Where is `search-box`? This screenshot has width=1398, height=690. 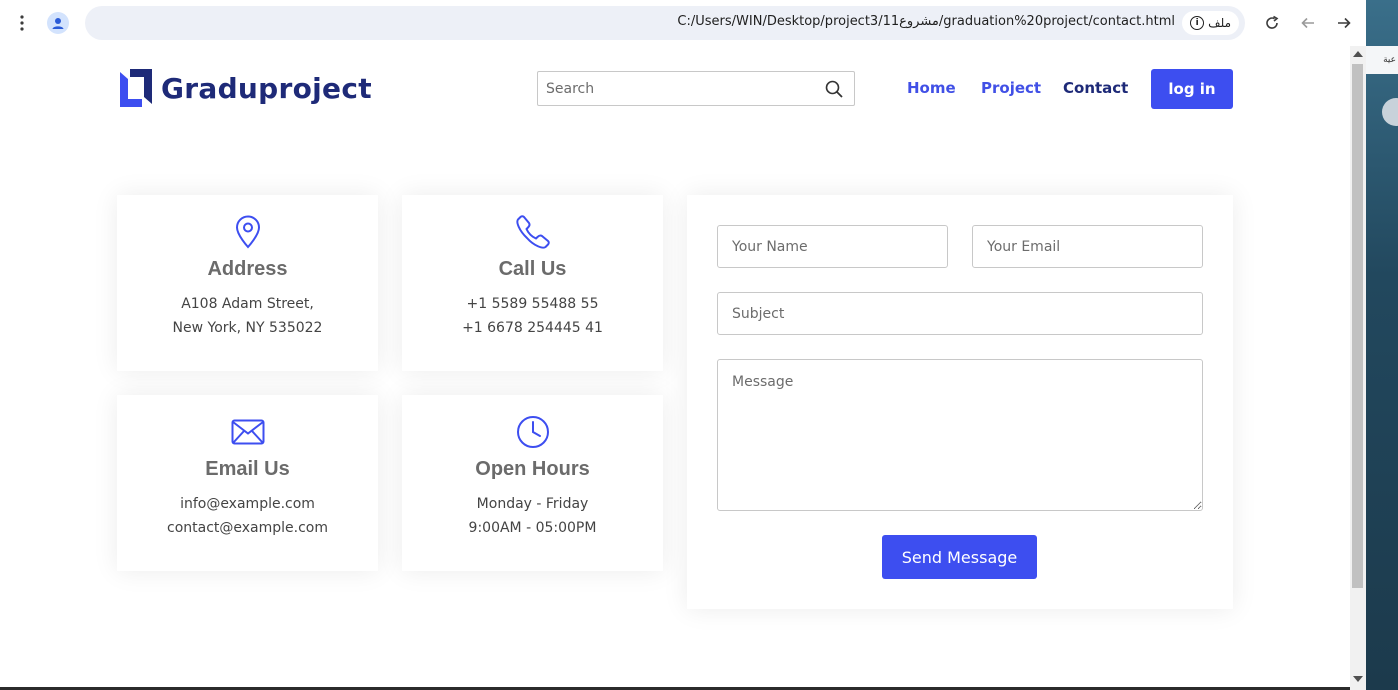 search-box is located at coordinates (696, 88).